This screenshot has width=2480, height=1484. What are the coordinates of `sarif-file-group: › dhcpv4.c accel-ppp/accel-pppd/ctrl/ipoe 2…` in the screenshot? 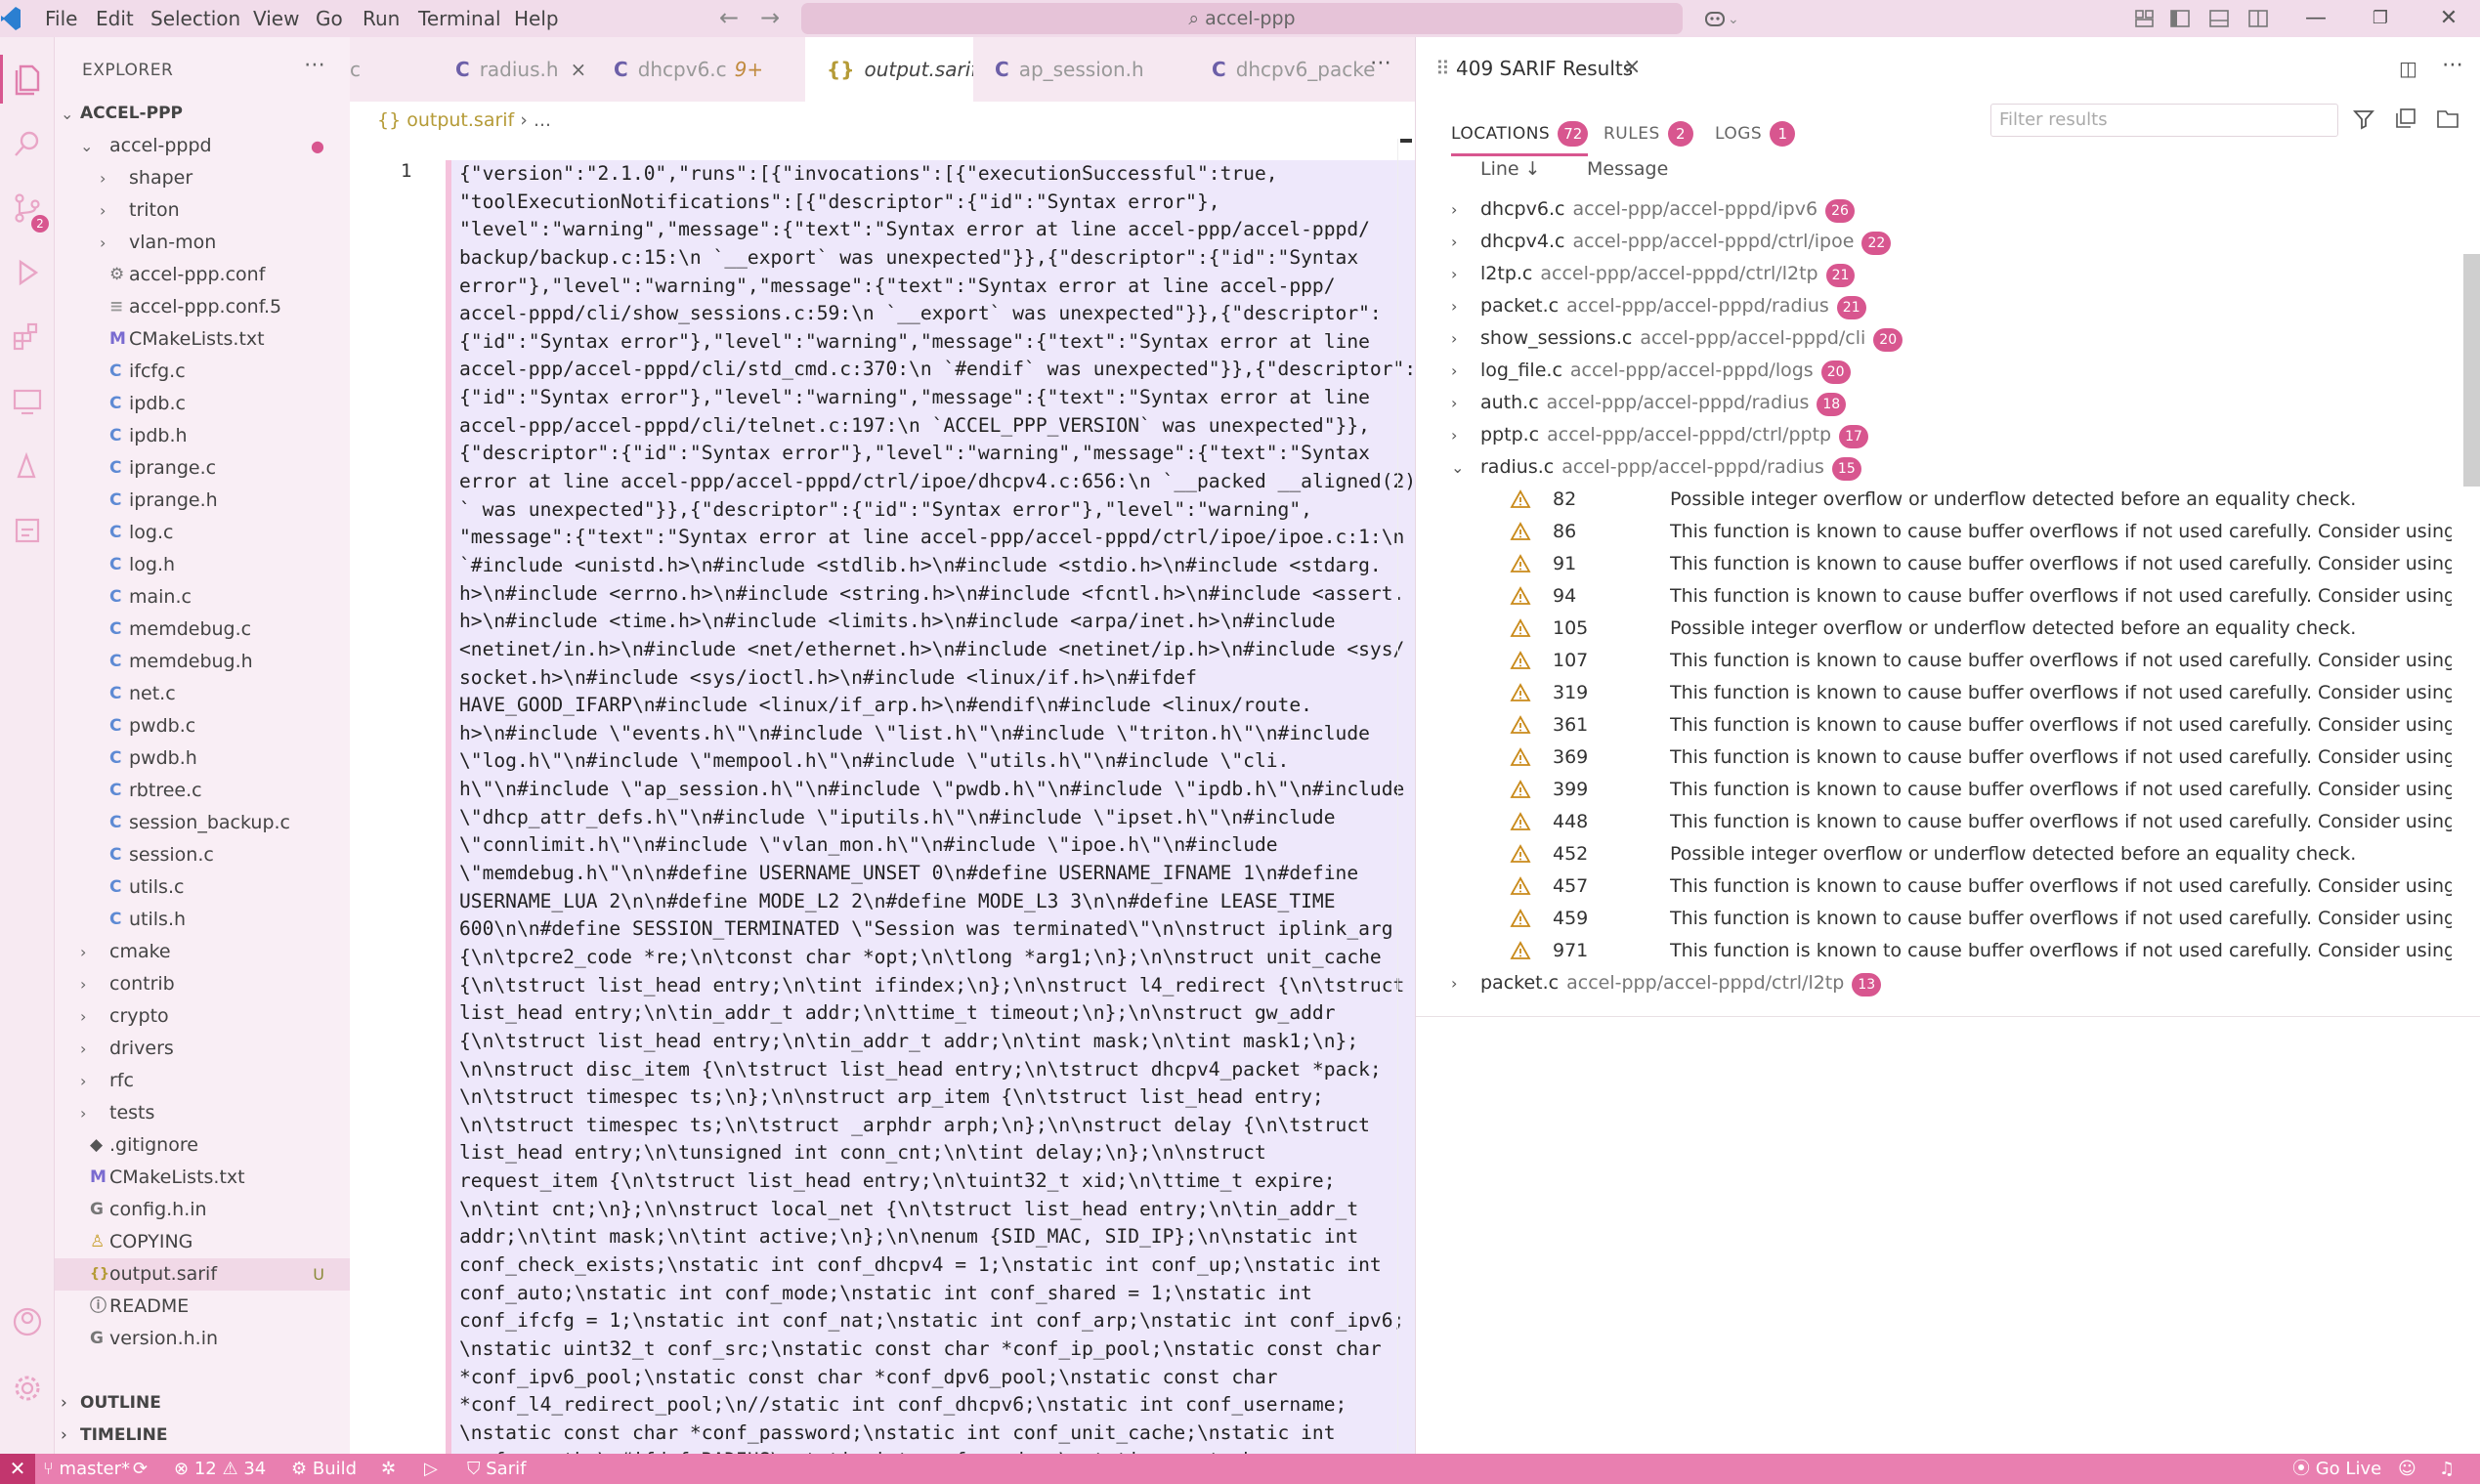 It's located at (1934, 242).